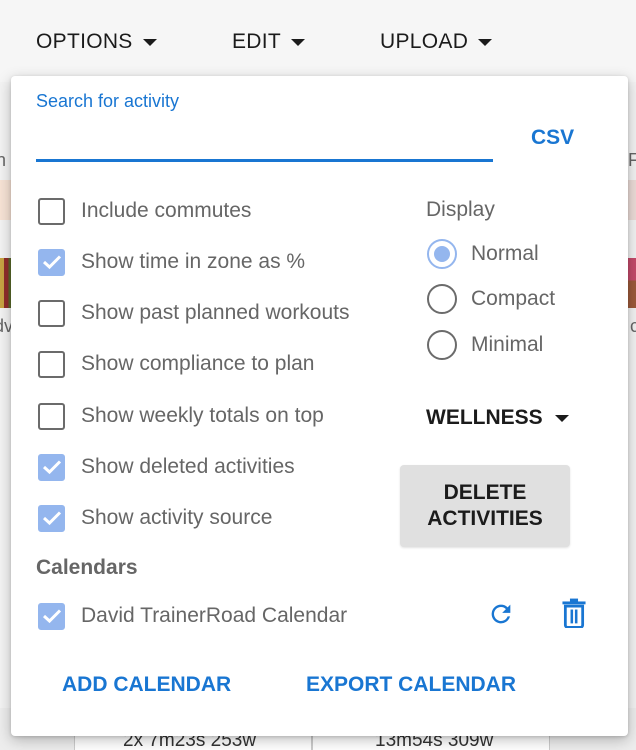 This screenshot has height=750, width=636. What do you see at coordinates (188, 466) in the screenshot?
I see `option-label: Show deleted activities` at bounding box center [188, 466].